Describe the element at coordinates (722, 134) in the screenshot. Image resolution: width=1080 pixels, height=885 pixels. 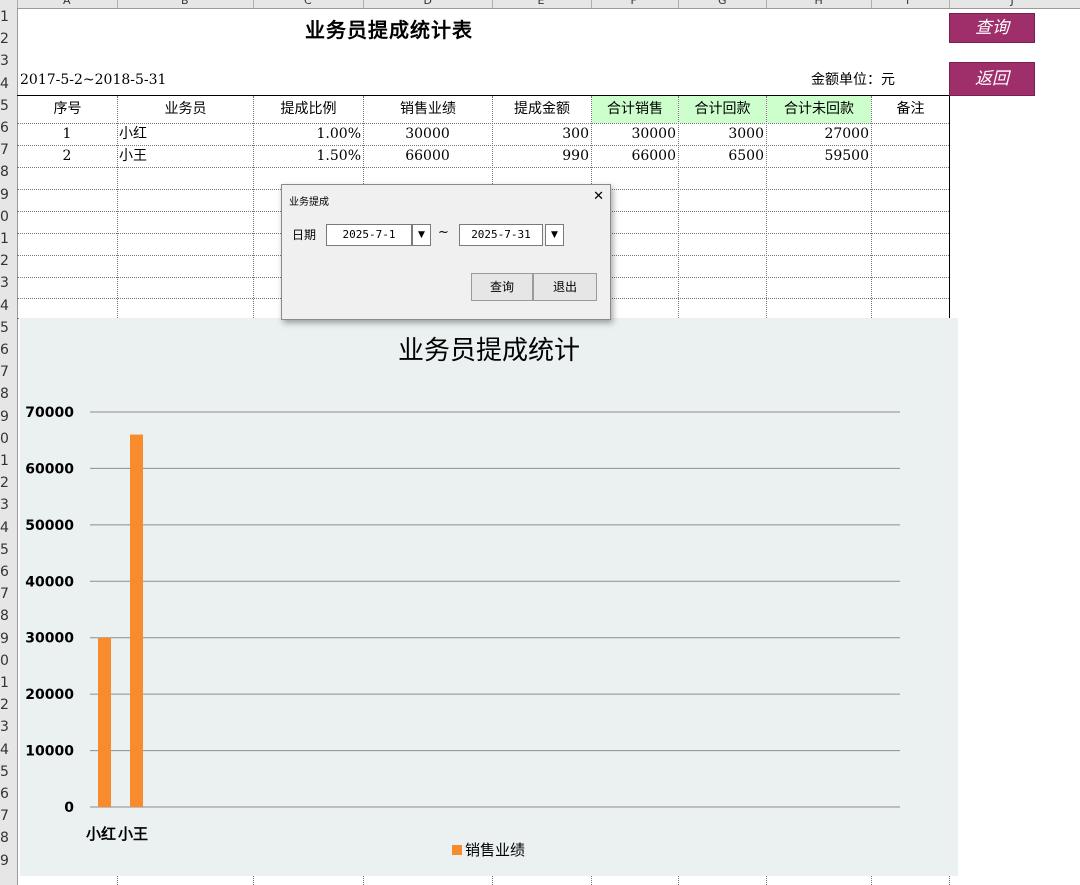
I see `cell-total-paid: 3000` at that location.